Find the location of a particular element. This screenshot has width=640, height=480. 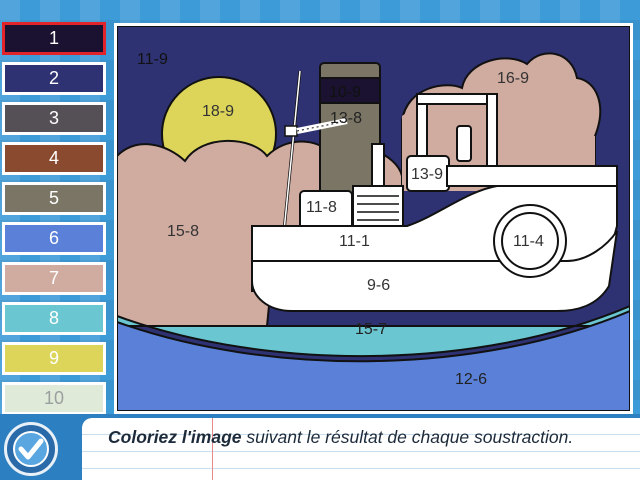

label-cabin-left: 11-8 is located at coordinates (321, 207).